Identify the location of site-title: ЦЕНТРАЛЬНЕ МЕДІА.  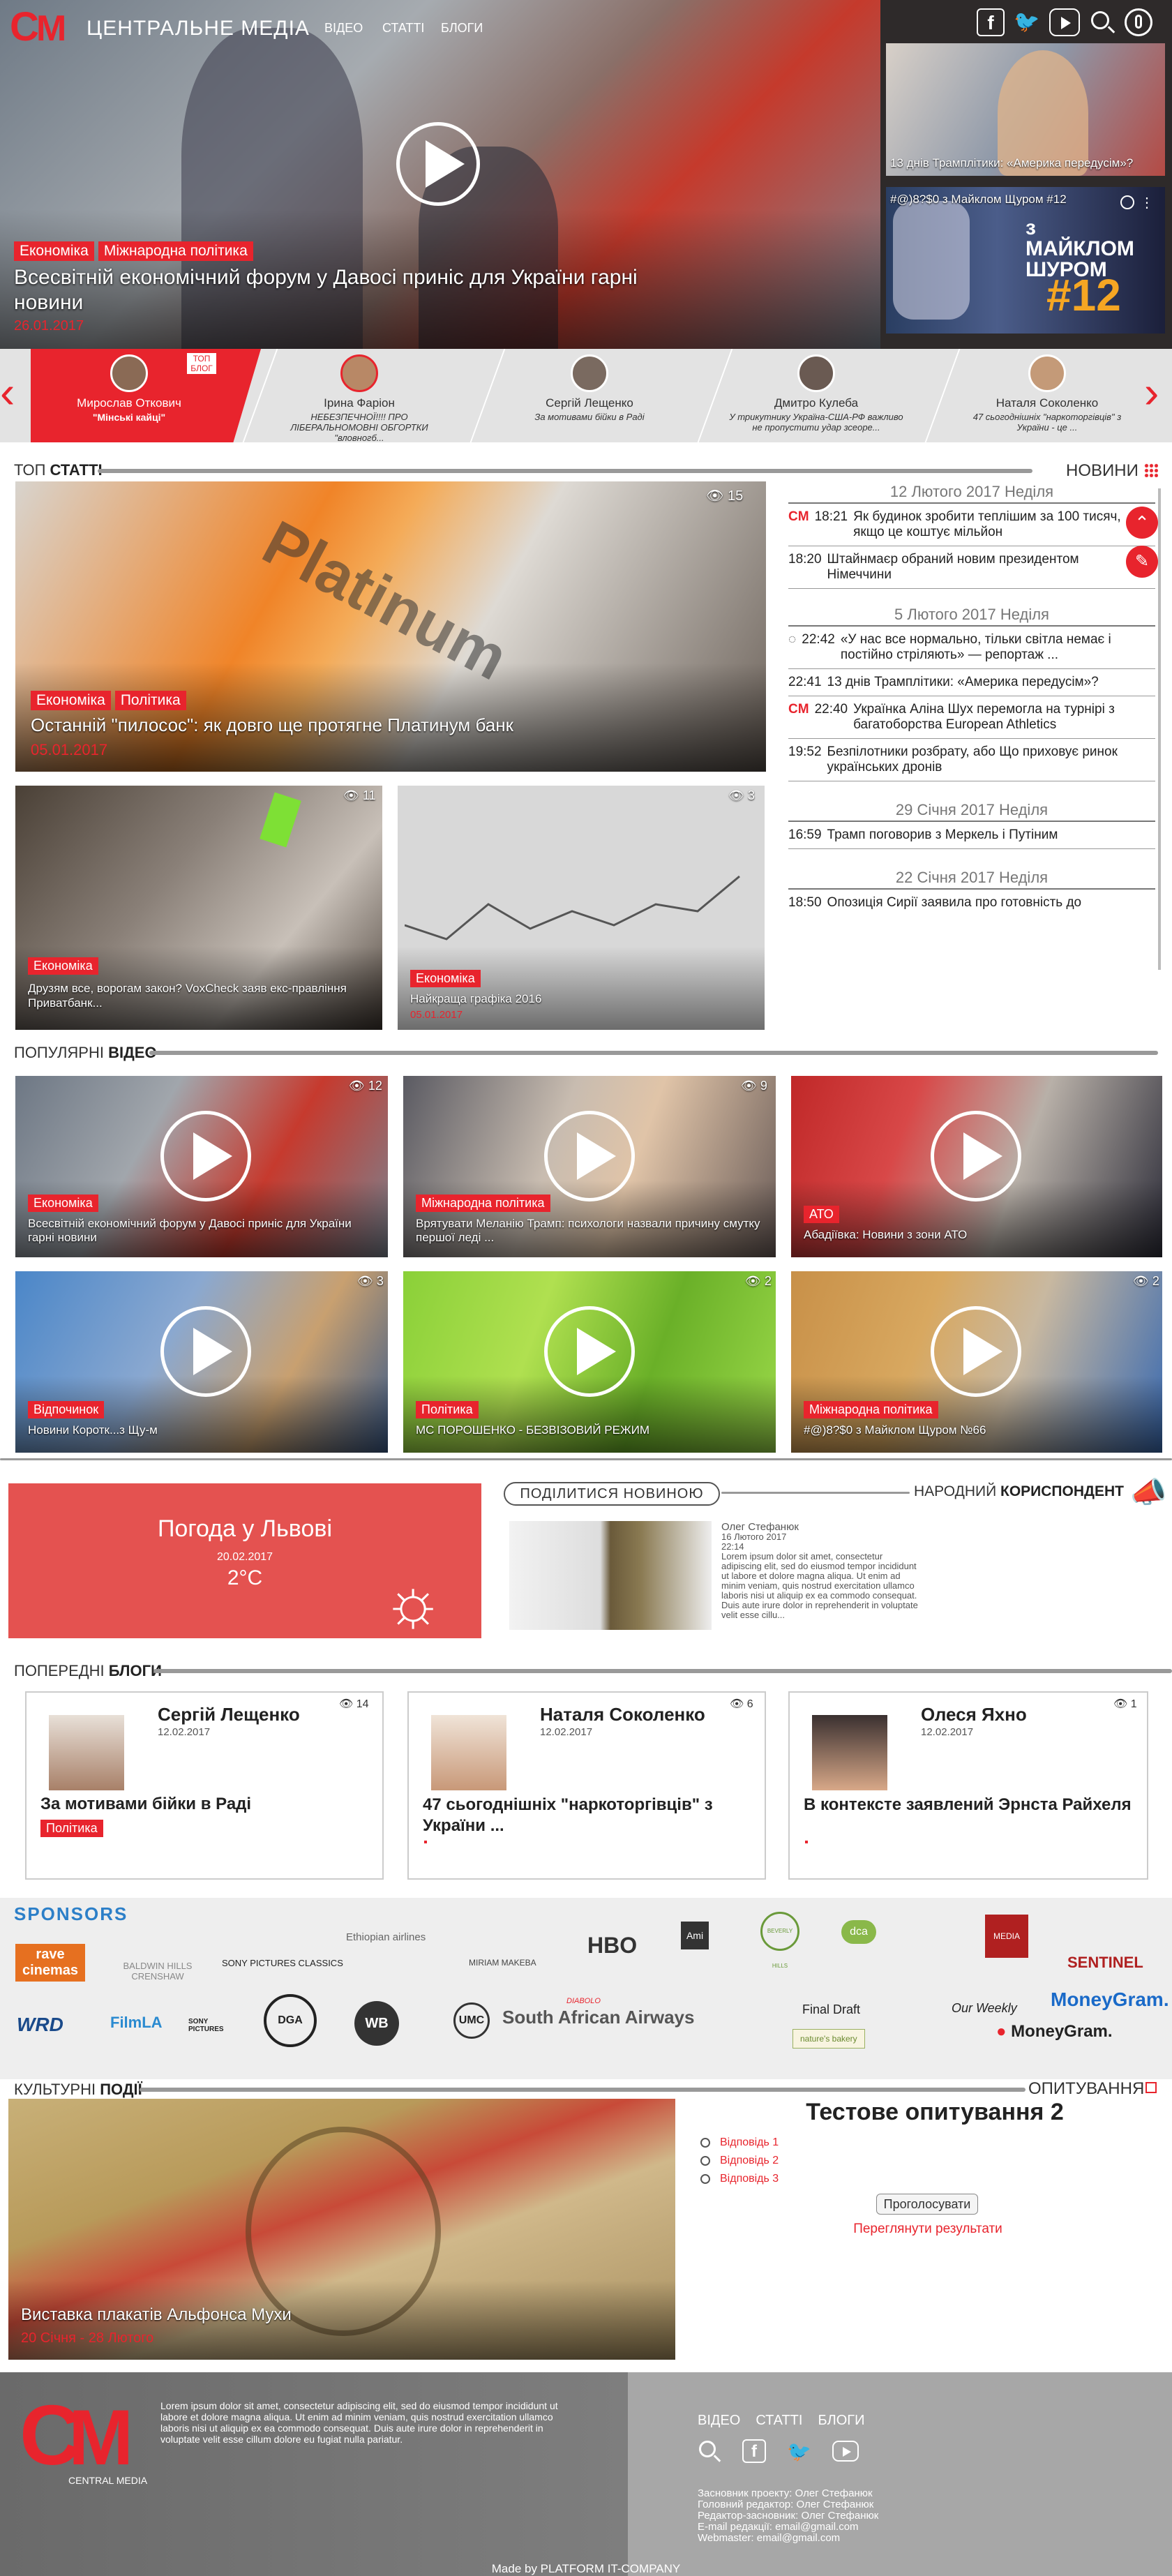
(198, 28).